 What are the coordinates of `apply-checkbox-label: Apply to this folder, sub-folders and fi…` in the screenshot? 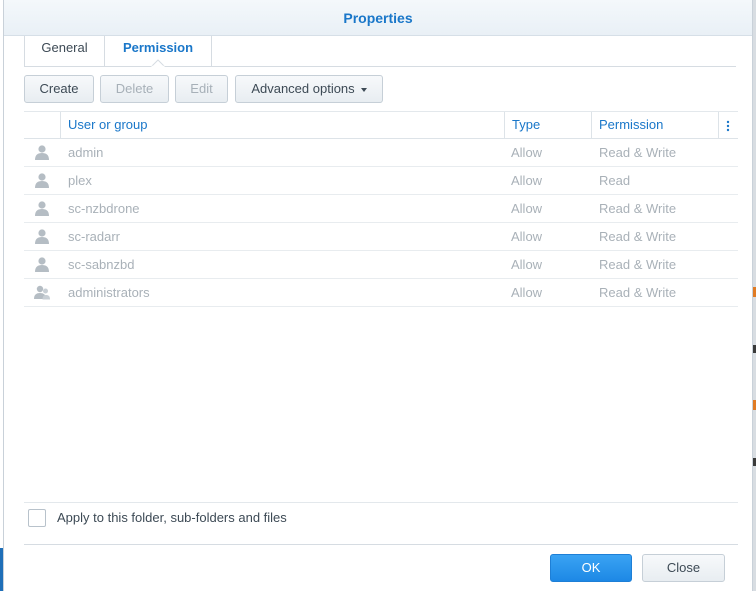 It's located at (172, 517).